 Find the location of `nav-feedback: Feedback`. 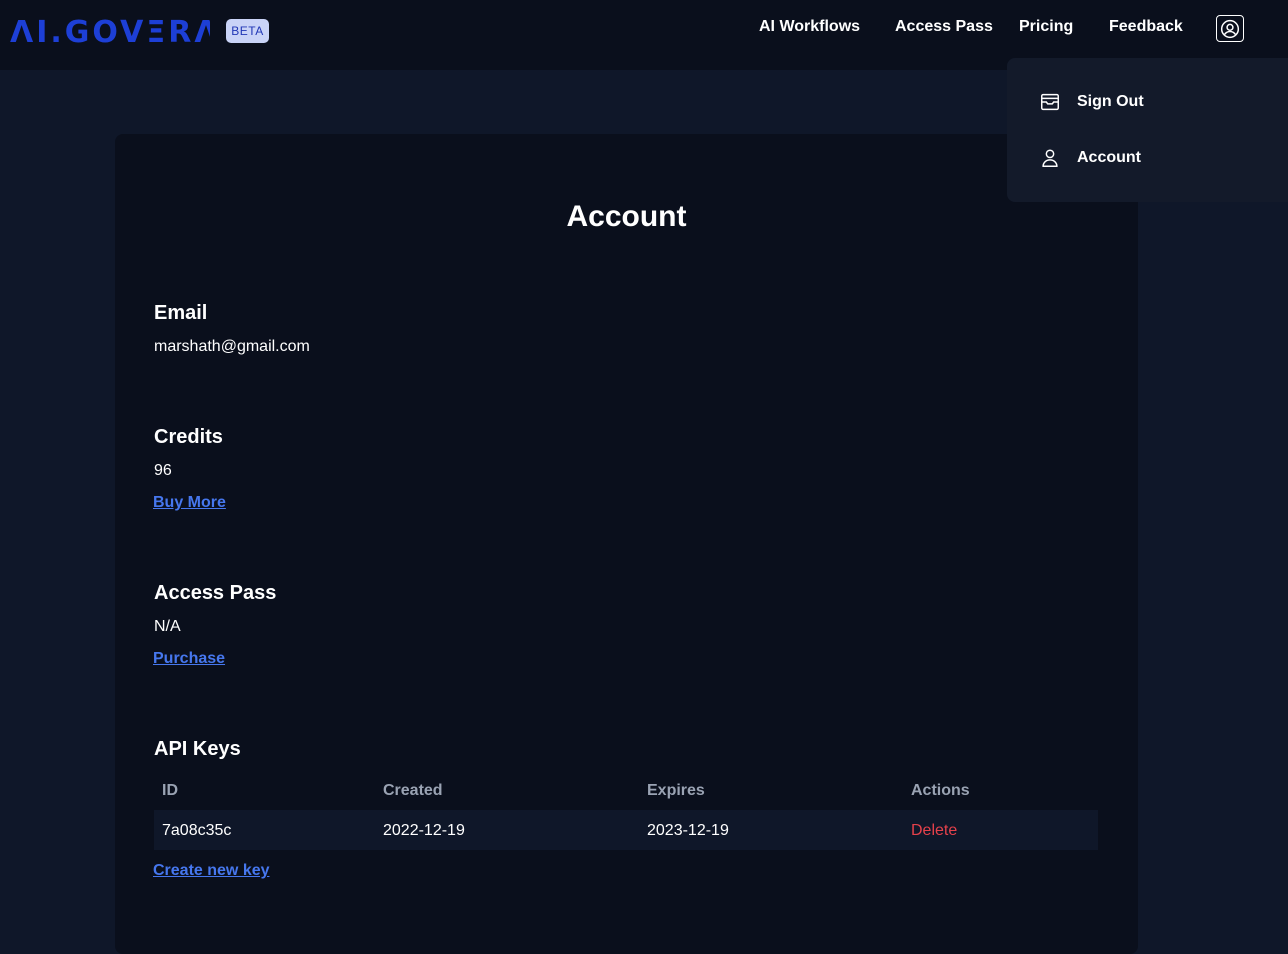

nav-feedback: Feedback is located at coordinates (1146, 27).